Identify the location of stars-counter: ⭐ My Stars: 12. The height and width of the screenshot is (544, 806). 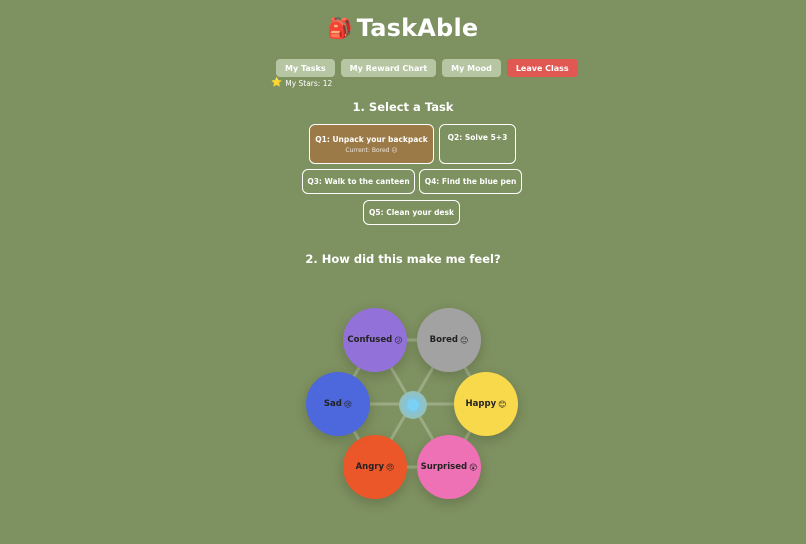
(301, 83).